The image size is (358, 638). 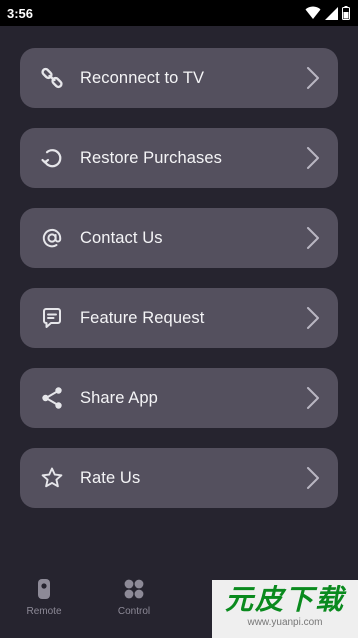 I want to click on at-icon, so click(x=52, y=238).